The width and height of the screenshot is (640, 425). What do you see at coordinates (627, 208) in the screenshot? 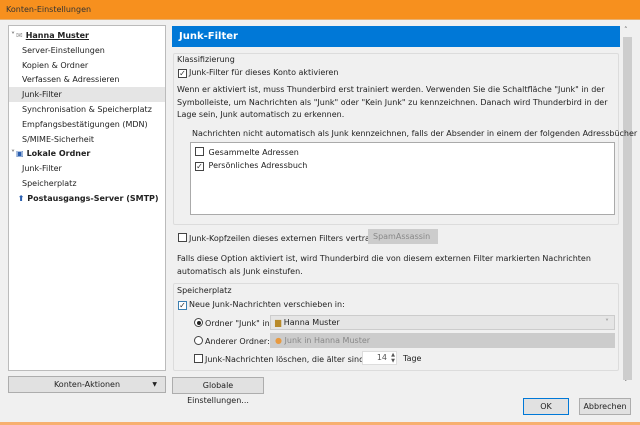
I see `scrollbar-thumb` at bounding box center [627, 208].